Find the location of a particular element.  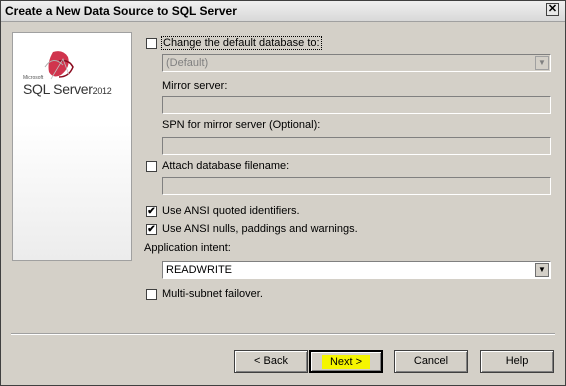

mirror-server-label: Mirror server: is located at coordinates (195, 86).